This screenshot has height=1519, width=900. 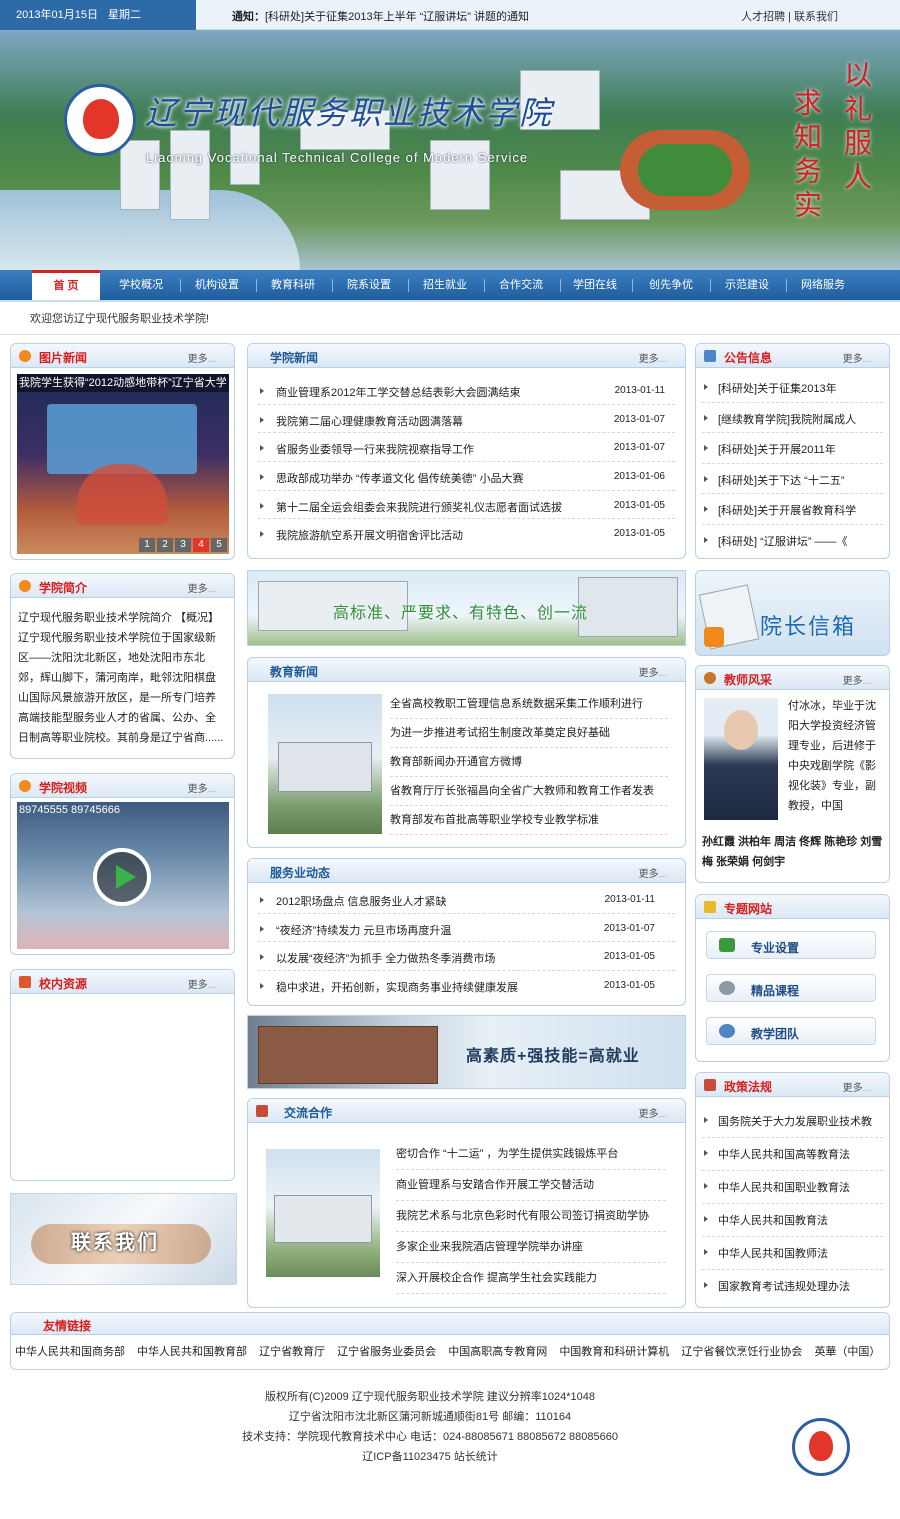 What do you see at coordinates (529, 733) in the screenshot?
I see `list-item: 为进一步推进考试招生制度改革奠定良好基础` at bounding box center [529, 733].